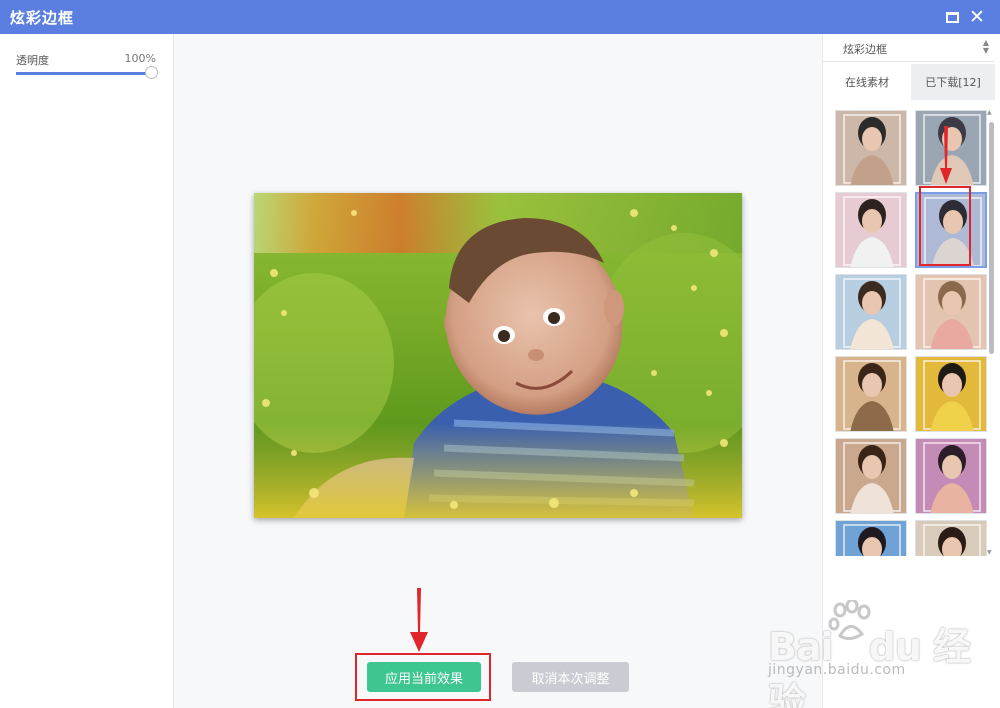  What do you see at coordinates (570, 677) in the screenshot?
I see `cancel-adjustment-button: 取消本次调整` at bounding box center [570, 677].